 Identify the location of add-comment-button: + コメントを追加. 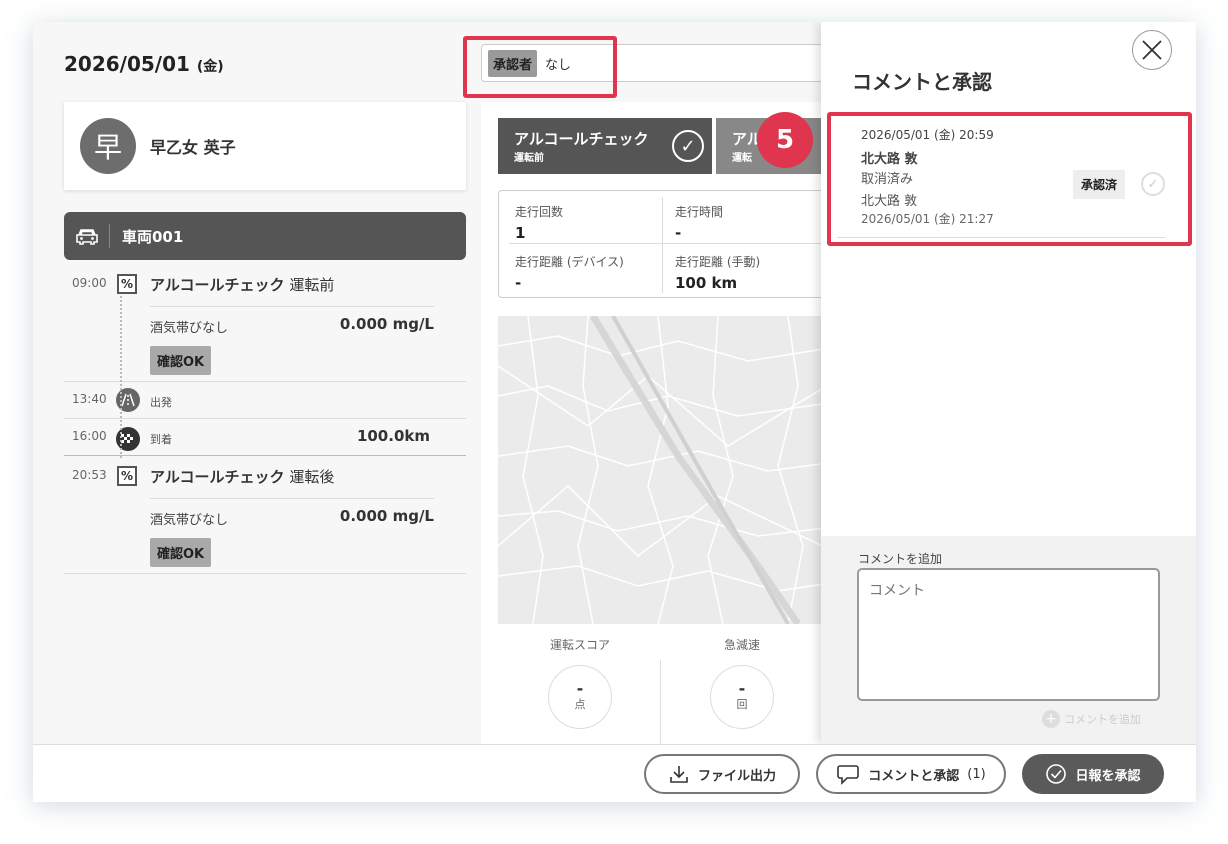
(1091, 719).